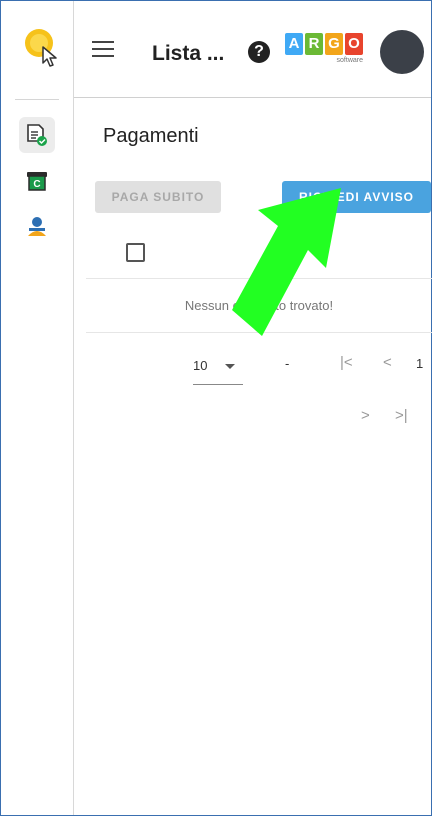 The width and height of the screenshot is (434, 818). Describe the element at coordinates (259, 52) in the screenshot. I see `help-icon: ?` at that location.